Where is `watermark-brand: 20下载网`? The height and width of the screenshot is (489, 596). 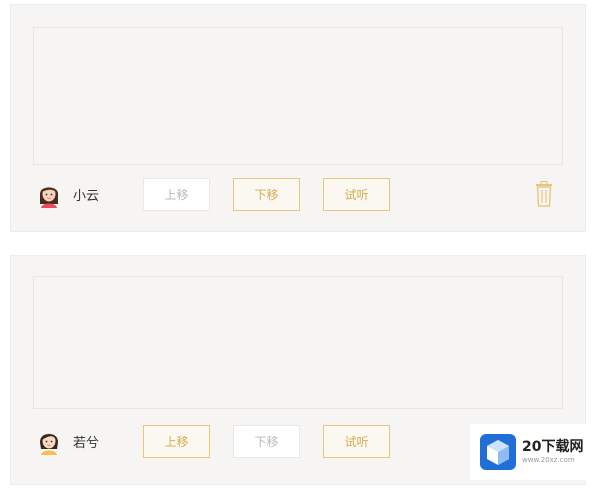
watermark-brand: 20下载网 is located at coordinates (553, 447).